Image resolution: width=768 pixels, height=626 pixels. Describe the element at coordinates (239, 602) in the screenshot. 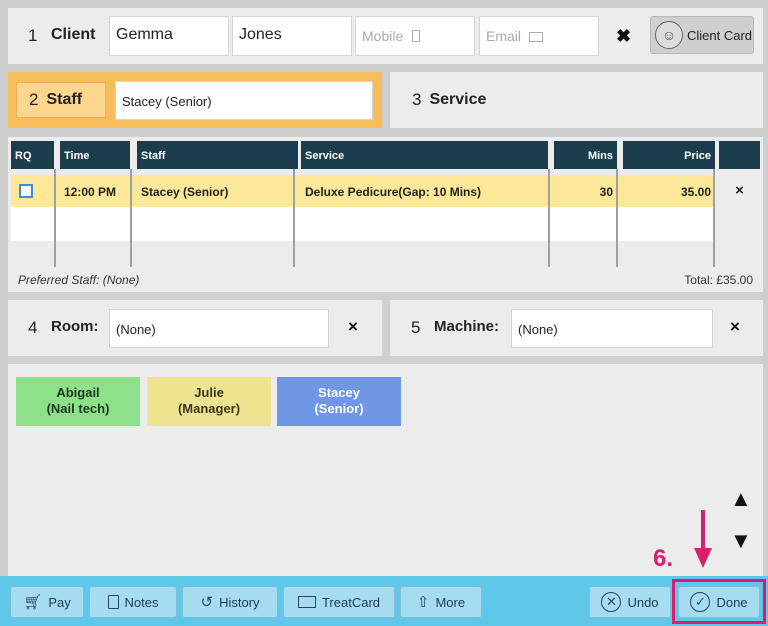

I see `history-label: History` at that location.